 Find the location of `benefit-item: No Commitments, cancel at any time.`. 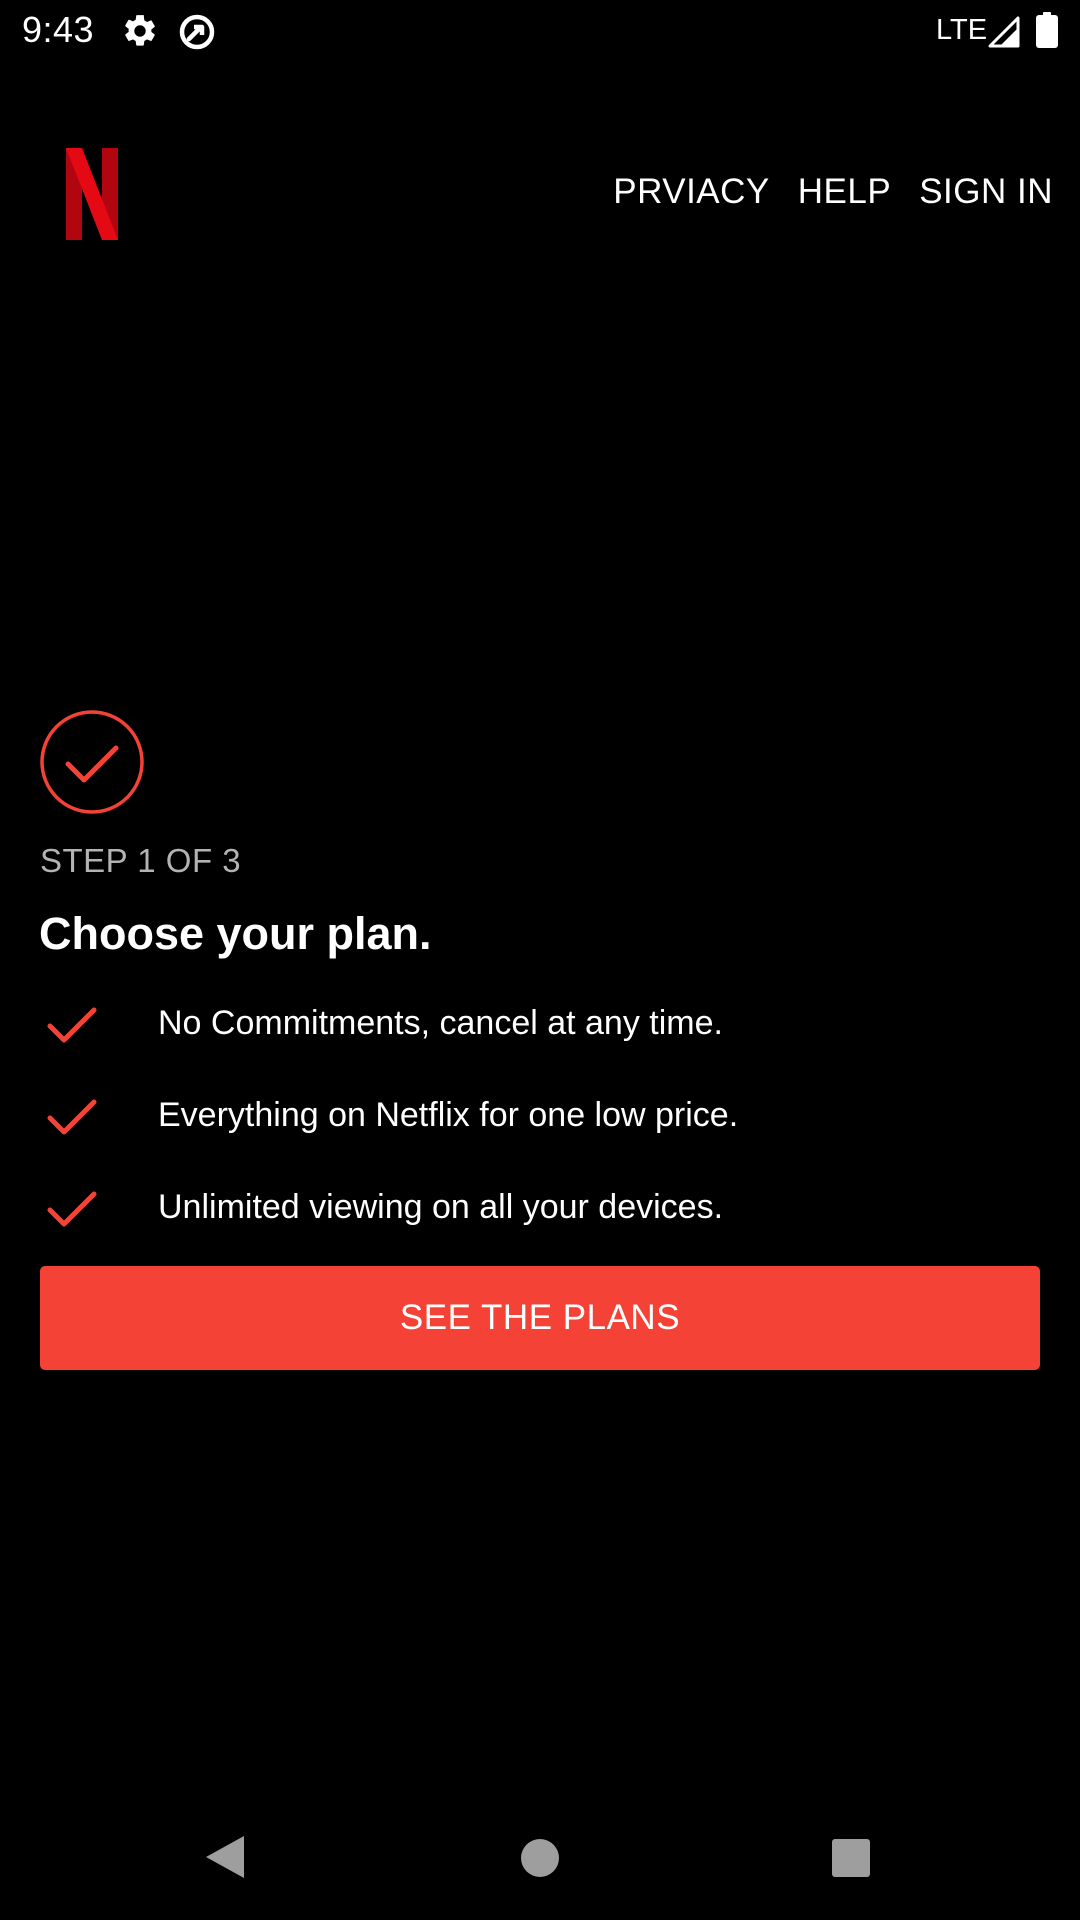

benefit-item: No Commitments, cancel at any time. is located at coordinates (540, 1030).